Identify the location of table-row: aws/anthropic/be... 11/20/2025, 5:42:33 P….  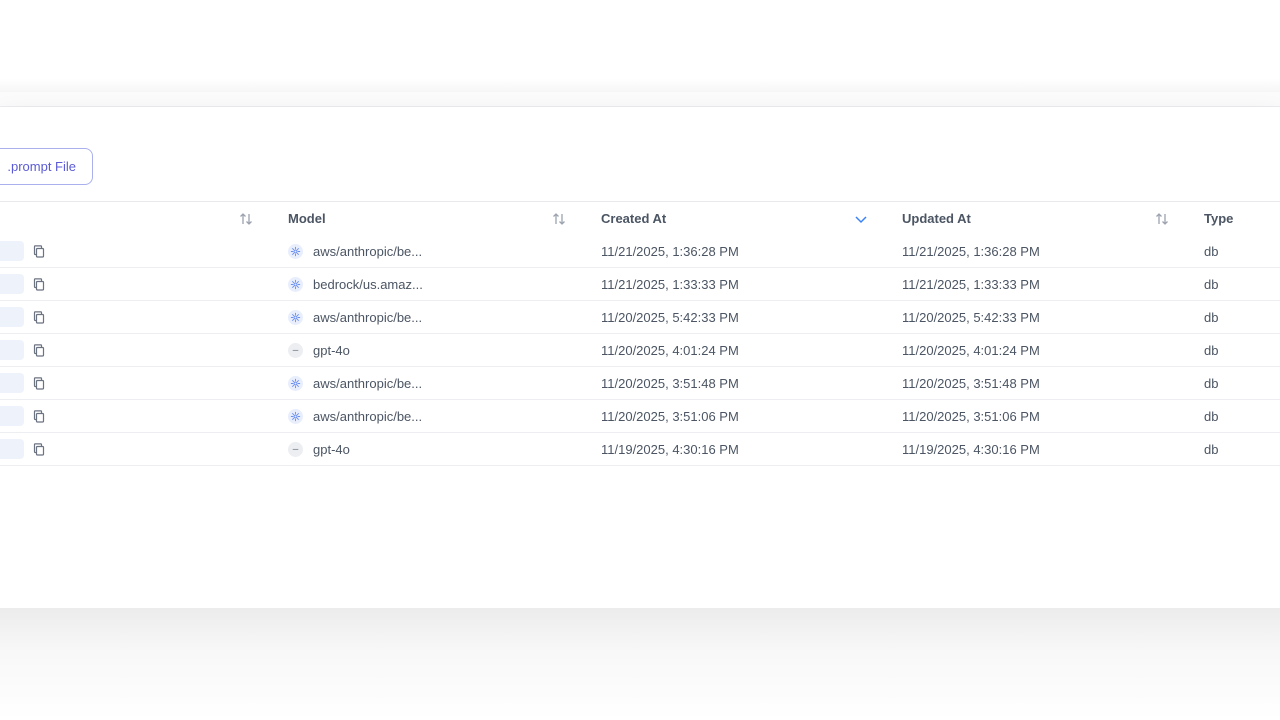
(640, 317).